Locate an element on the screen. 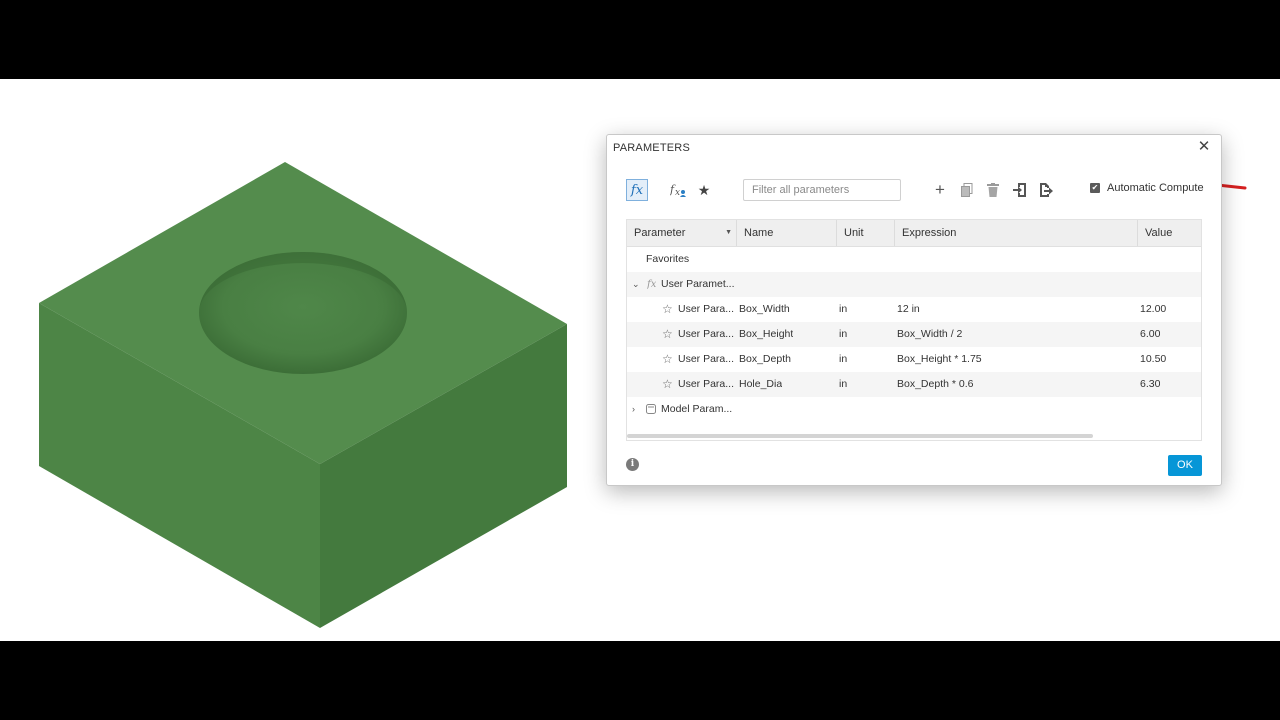 Image resolution: width=1280 pixels, height=720 pixels. export-icon is located at coordinates (1046, 190).